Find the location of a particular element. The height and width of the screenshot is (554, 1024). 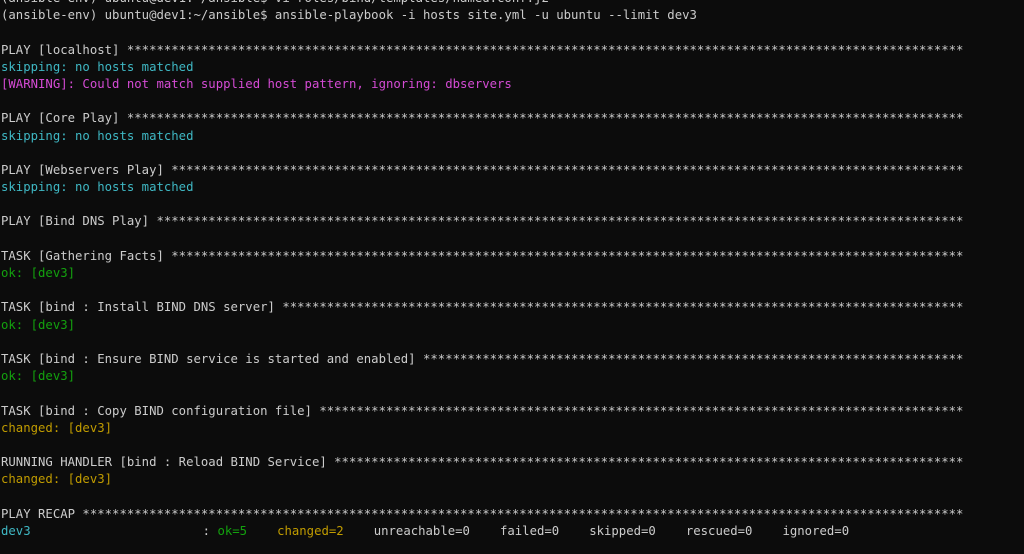

recap-rescued: rescued=0 is located at coordinates (719, 530).